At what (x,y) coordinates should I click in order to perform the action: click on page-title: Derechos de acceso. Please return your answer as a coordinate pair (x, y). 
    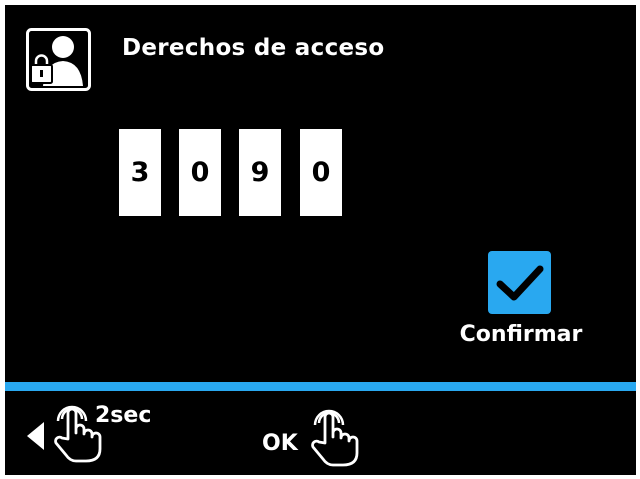
    Looking at the image, I should click on (253, 48).